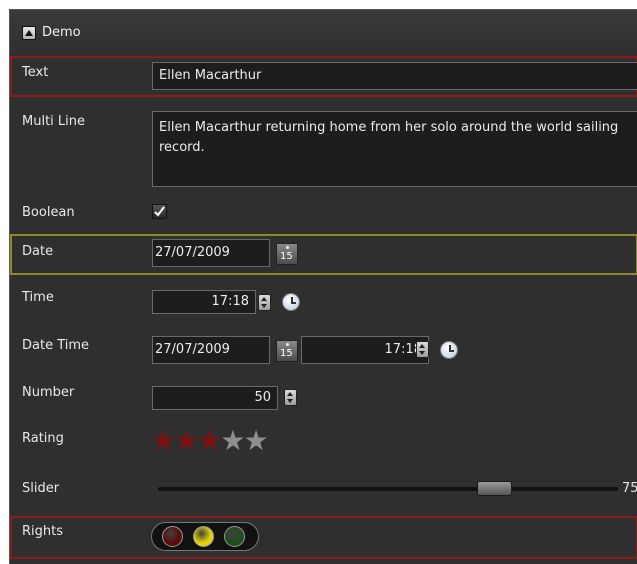  What do you see at coordinates (323, 32) in the screenshot?
I see `group-header: Demo` at bounding box center [323, 32].